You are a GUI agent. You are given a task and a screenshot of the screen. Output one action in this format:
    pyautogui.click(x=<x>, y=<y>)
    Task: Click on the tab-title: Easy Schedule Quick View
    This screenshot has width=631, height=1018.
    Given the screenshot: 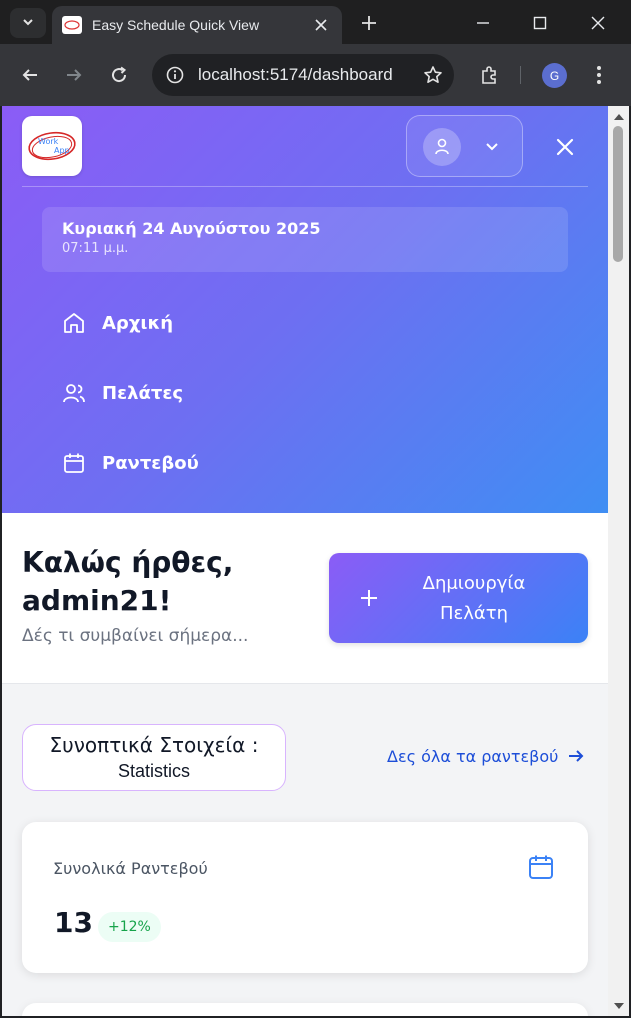 What is the action you would take?
    pyautogui.click(x=176, y=25)
    